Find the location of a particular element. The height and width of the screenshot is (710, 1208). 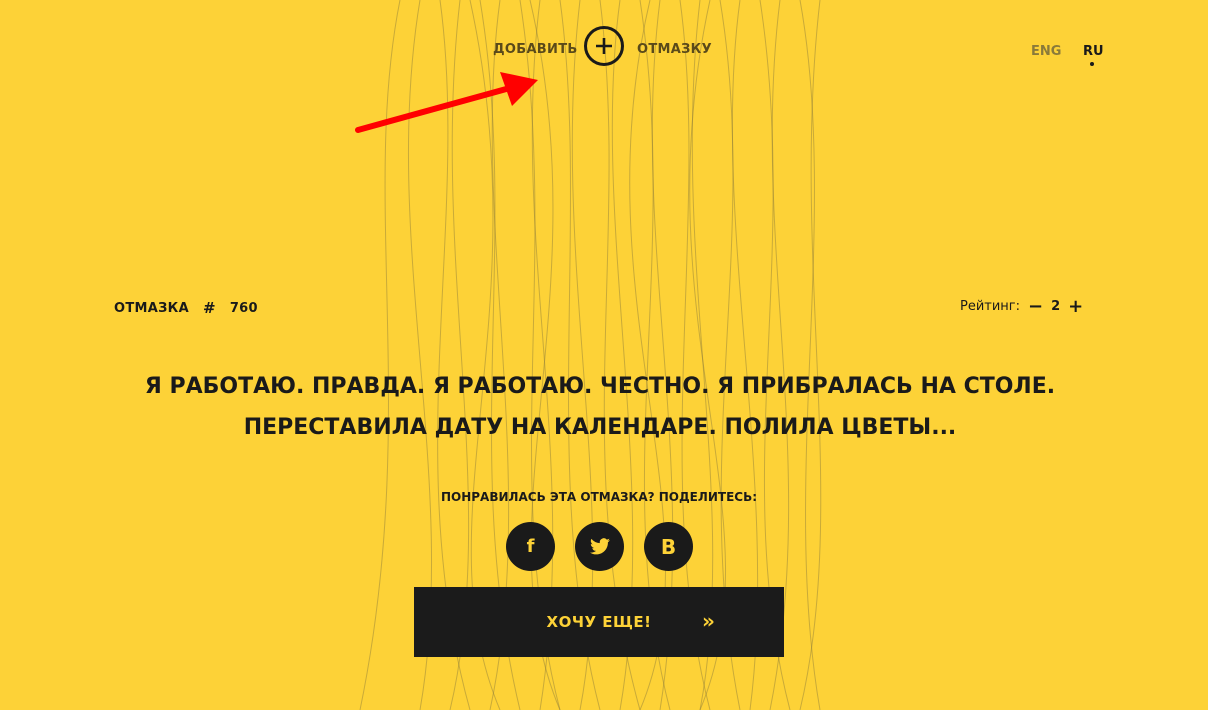

excuse-number: 760 is located at coordinates (243, 308).